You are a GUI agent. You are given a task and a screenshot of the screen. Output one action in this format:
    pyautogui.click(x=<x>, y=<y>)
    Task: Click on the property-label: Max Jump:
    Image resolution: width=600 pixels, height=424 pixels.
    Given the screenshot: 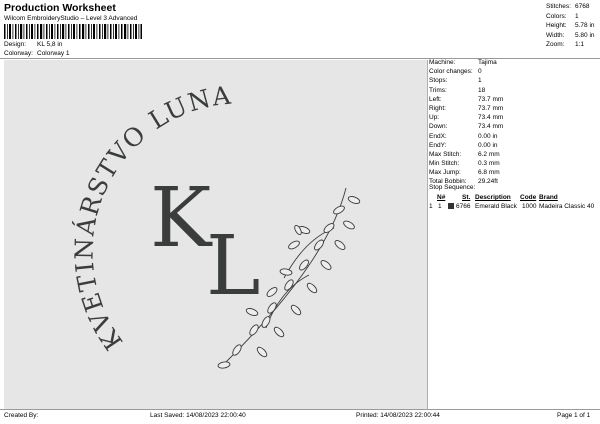 What is the action you would take?
    pyautogui.click(x=445, y=173)
    